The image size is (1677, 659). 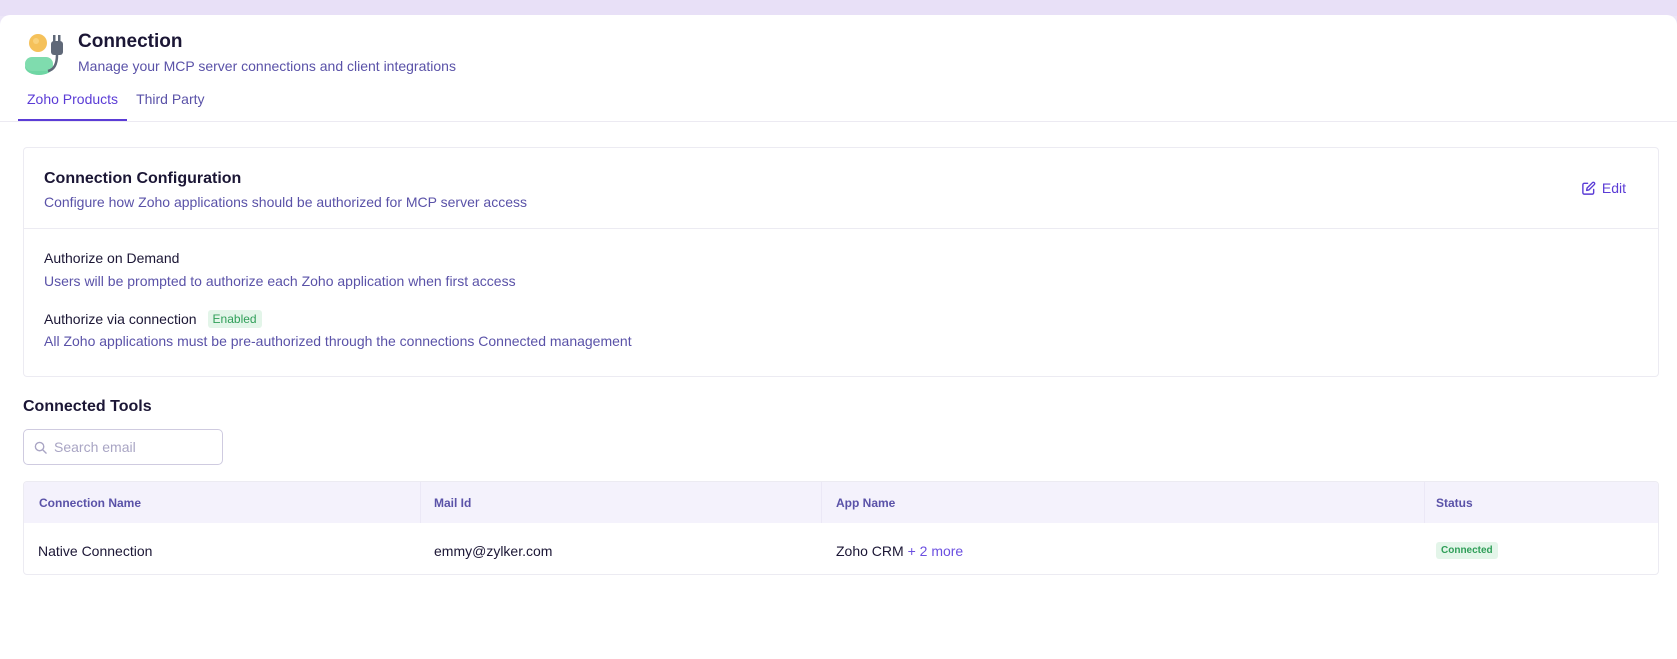 I want to click on search-box, so click(x=123, y=447).